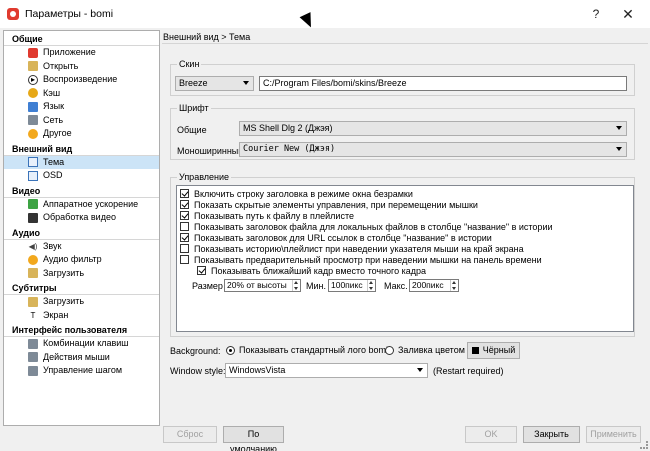 This screenshot has height=451, width=650. Describe the element at coordinates (195, 351) in the screenshot. I see `background-label: Background:` at that location.